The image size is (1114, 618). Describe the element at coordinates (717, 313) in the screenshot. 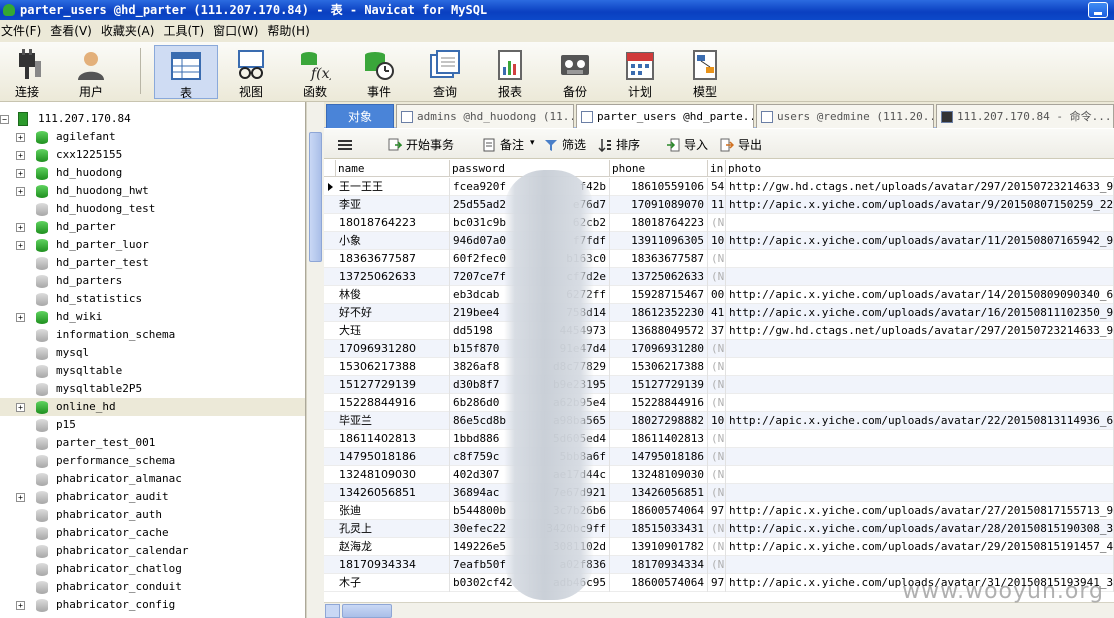

I see `cell-in: 41` at that location.